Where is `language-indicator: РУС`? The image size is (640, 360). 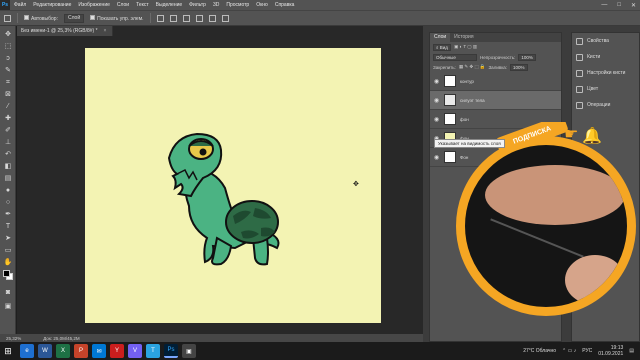 language-indicator: РУС is located at coordinates (587, 351).